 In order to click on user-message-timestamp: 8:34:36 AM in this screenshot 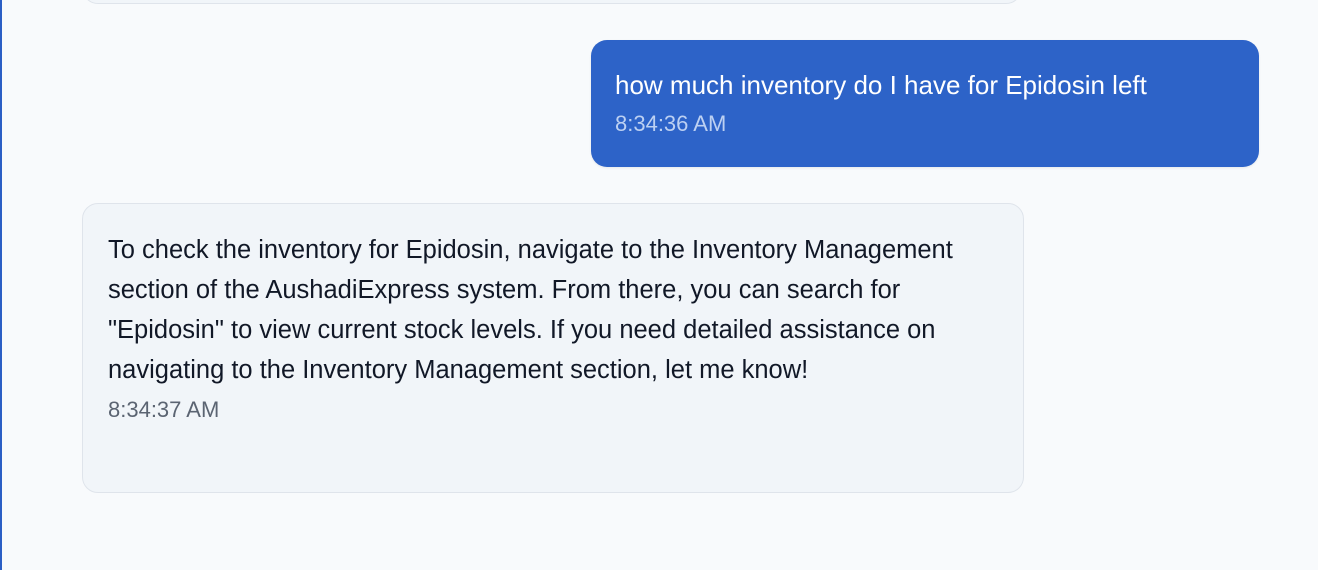, I will do `click(671, 123)`.